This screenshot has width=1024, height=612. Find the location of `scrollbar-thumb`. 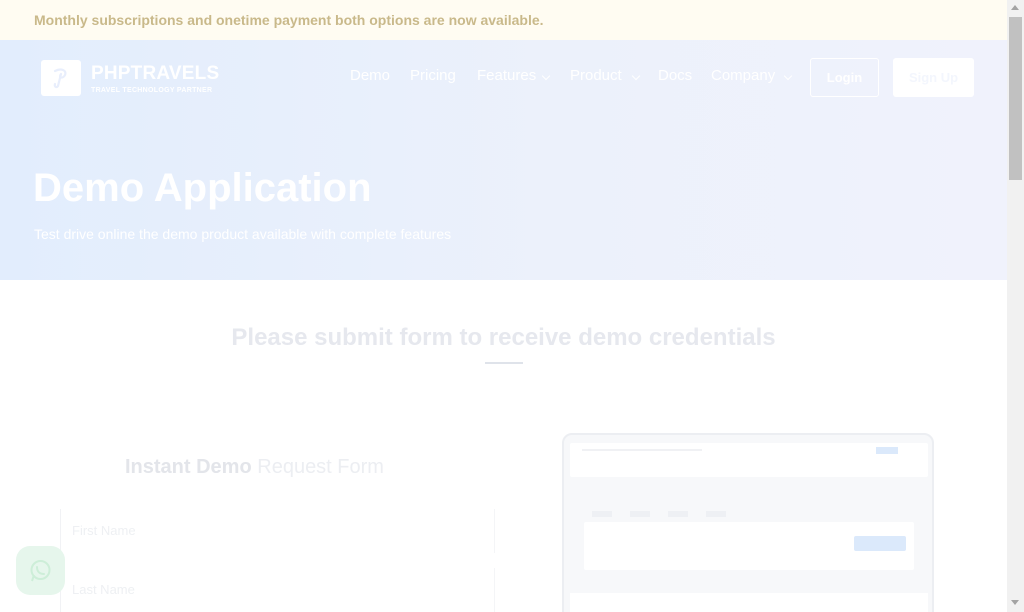

scrollbar-thumb is located at coordinates (1015, 98).